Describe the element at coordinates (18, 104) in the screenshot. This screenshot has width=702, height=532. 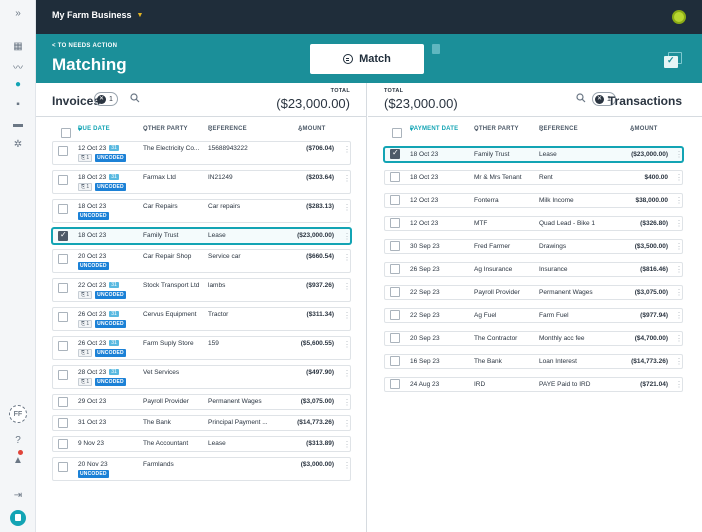
I see `reports-icon: ▪` at that location.